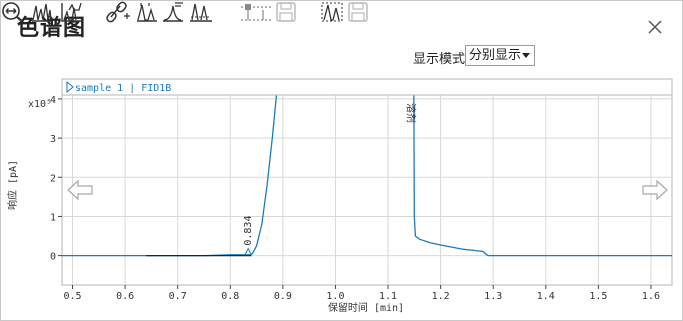 The width and height of the screenshot is (683, 321). What do you see at coordinates (53, 257) in the screenshot?
I see `y-tick-label: 0` at bounding box center [53, 257].